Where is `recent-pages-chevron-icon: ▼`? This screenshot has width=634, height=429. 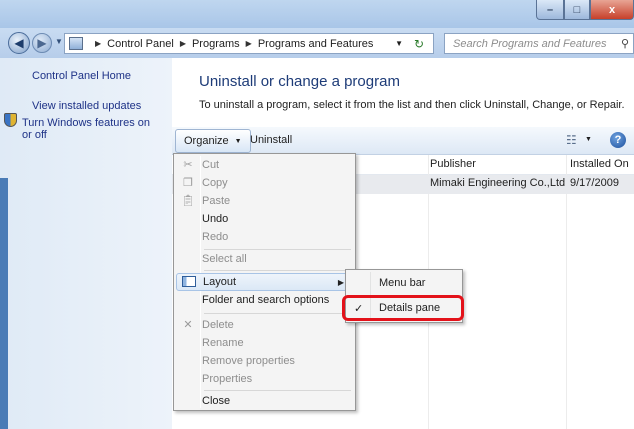 recent-pages-chevron-icon: ▼ is located at coordinates (59, 41).